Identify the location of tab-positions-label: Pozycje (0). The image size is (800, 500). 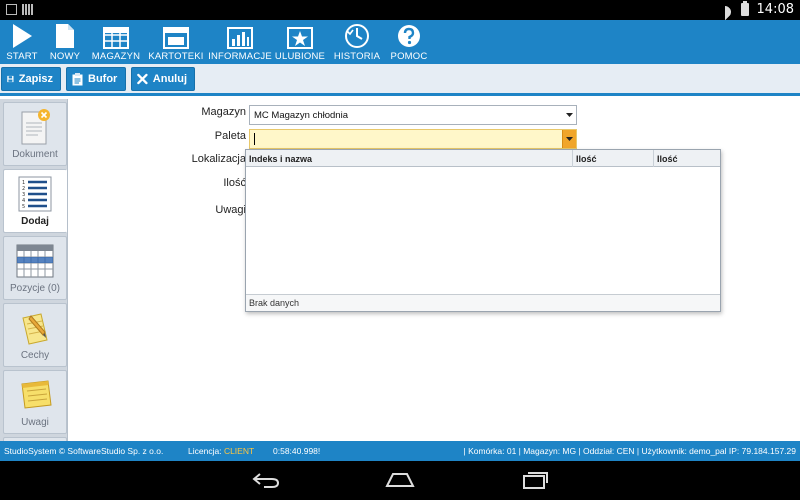
(34, 288).